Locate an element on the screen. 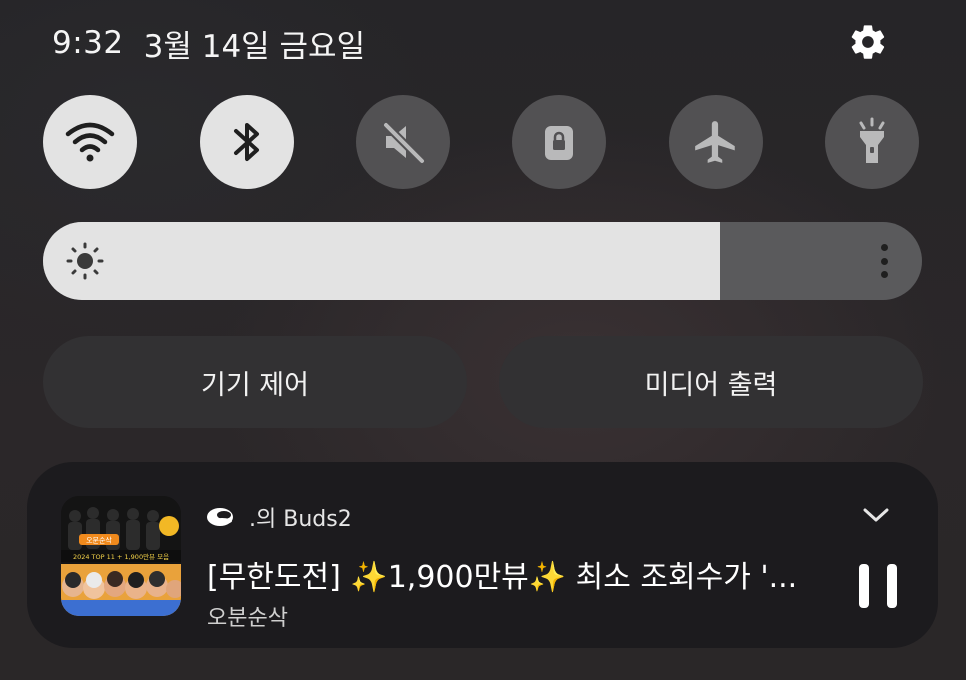  media-output-button: 미디어 출력 is located at coordinates (711, 382).